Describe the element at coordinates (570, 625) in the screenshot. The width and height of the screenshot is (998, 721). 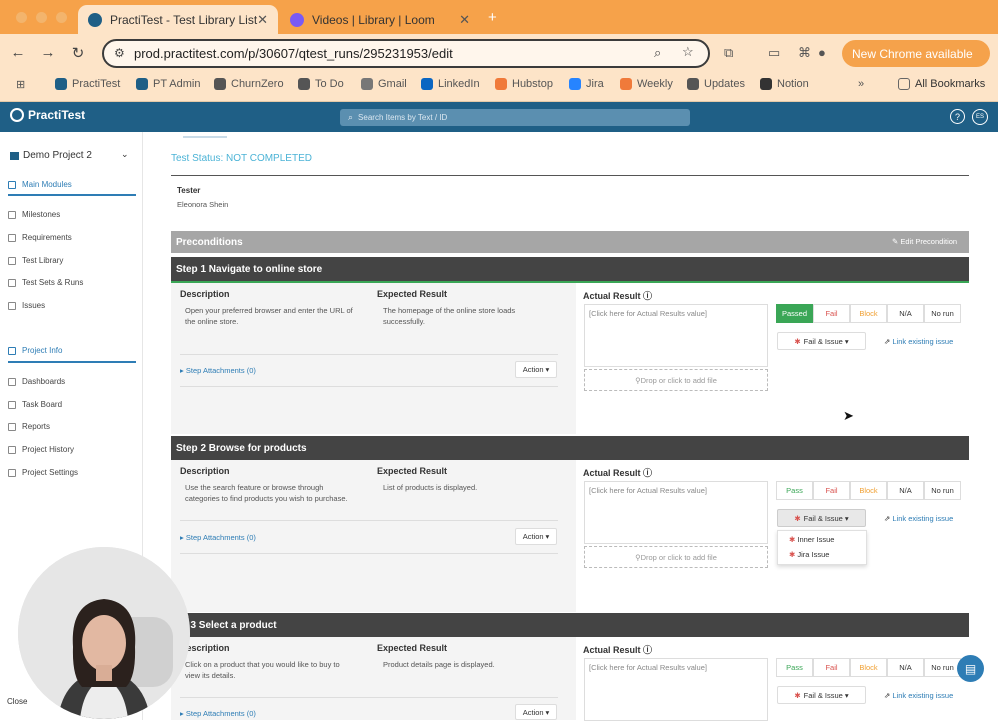
I see `step-3-header: ep 3 Select a product` at that location.